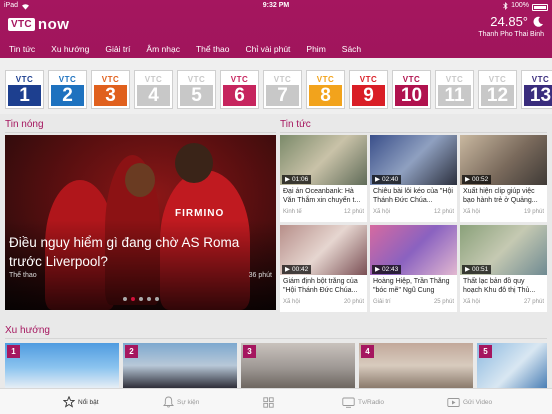 The image size is (552, 414). I want to click on hero-age: 36 phút, so click(260, 275).